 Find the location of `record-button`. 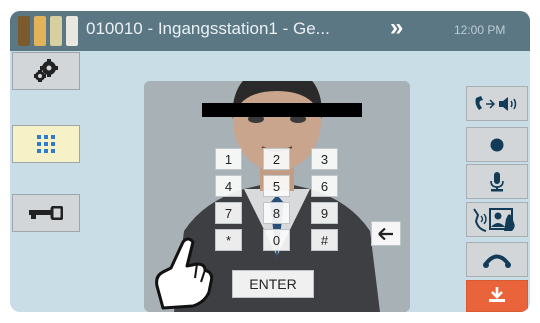

record-button is located at coordinates (497, 144).